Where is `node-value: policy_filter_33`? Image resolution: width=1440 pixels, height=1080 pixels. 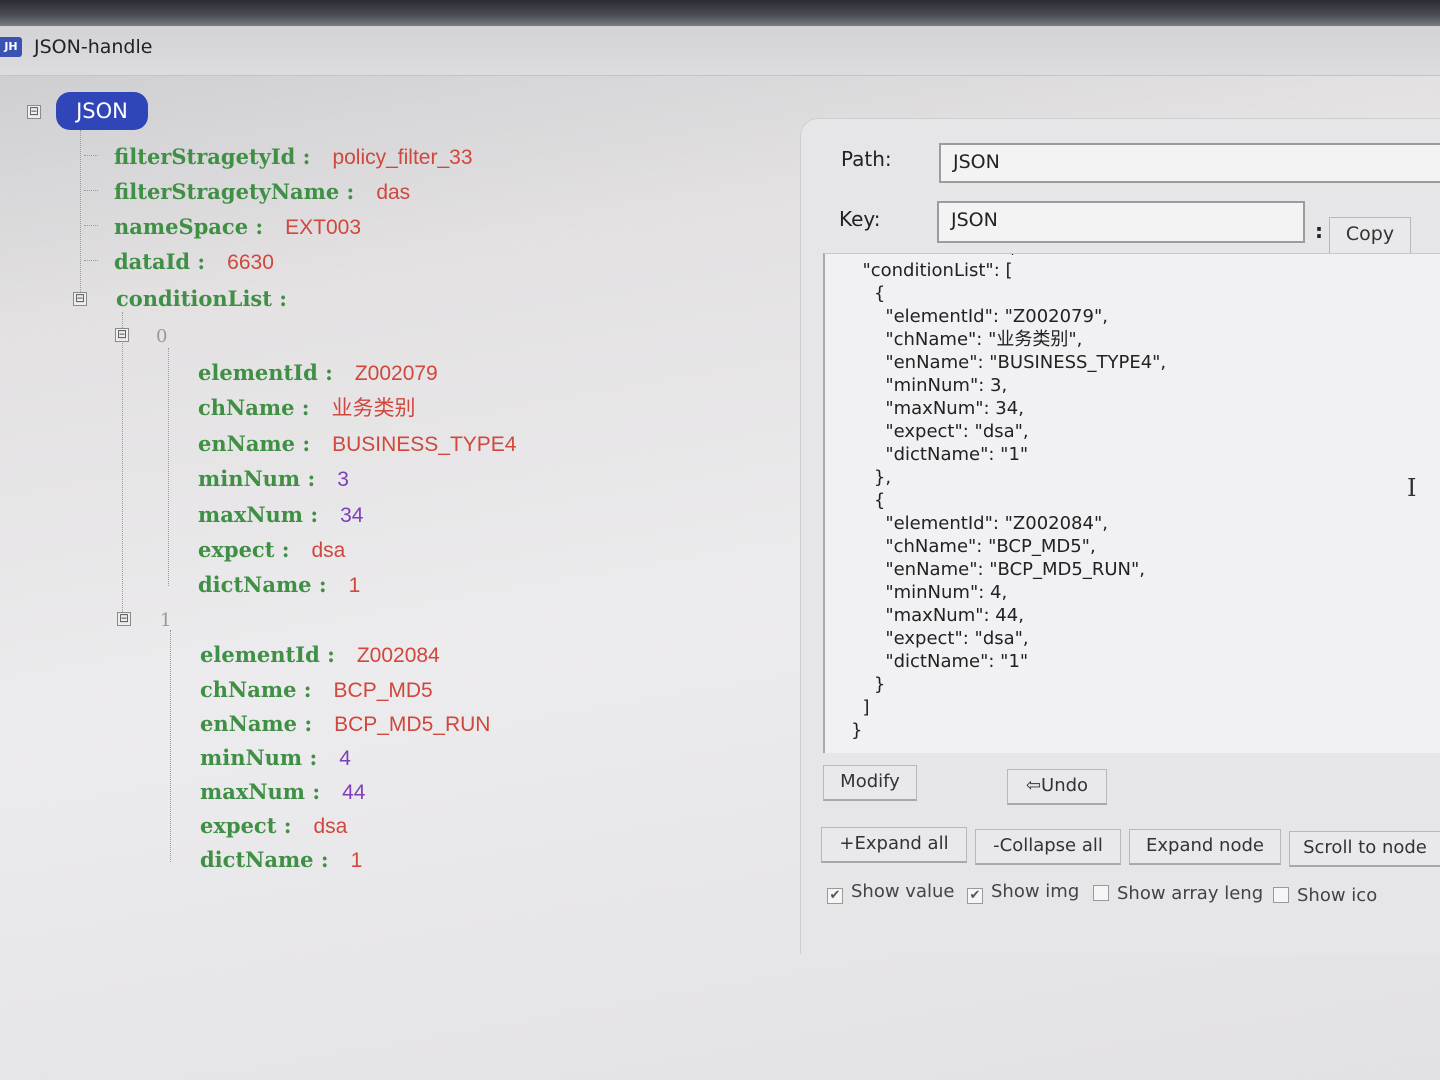
node-value: policy_filter_33 is located at coordinates (402, 157).